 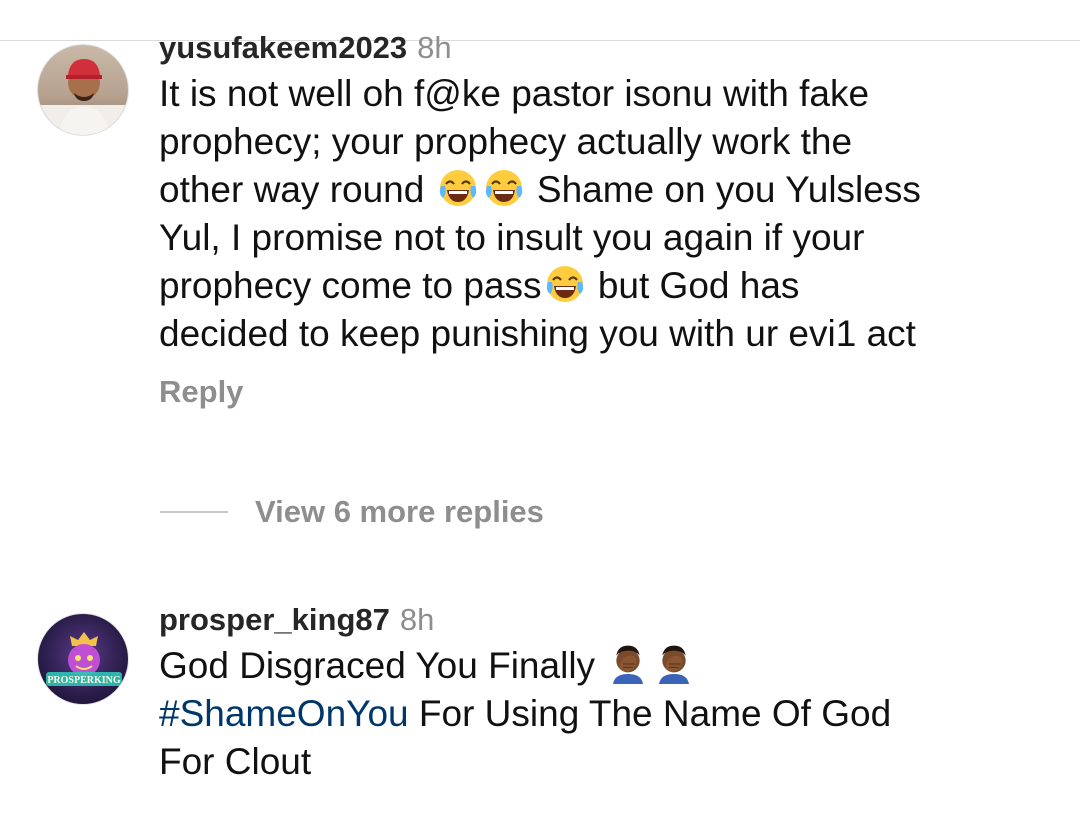 I want to click on avatar-logo-text: PROSPERKING, so click(x=84, y=680).